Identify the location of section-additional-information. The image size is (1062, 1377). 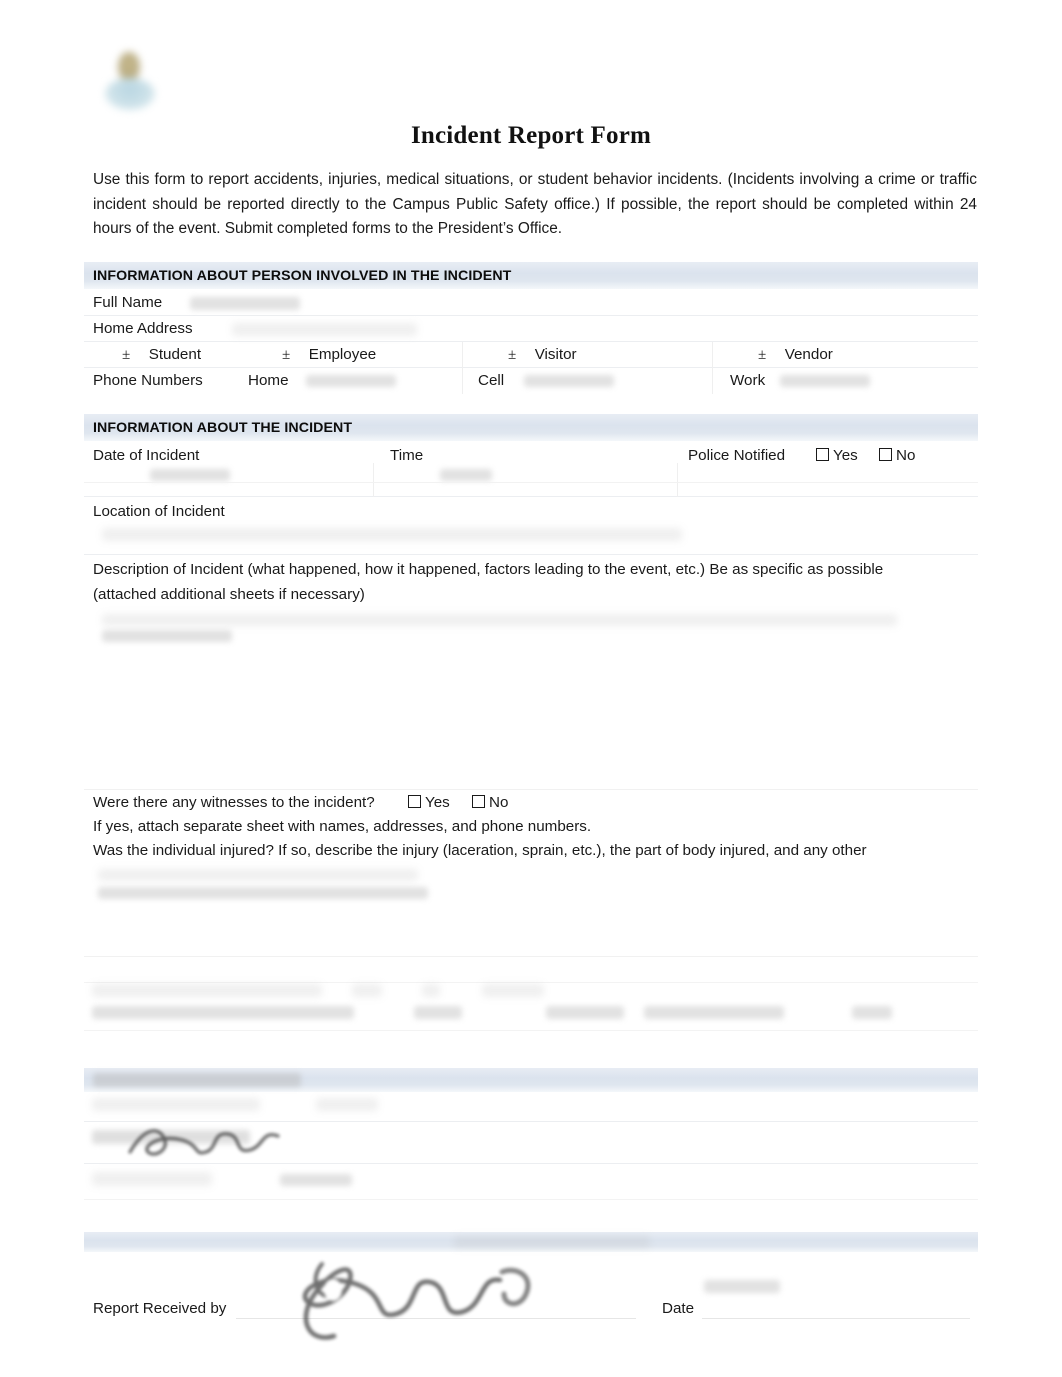
(531, 1134).